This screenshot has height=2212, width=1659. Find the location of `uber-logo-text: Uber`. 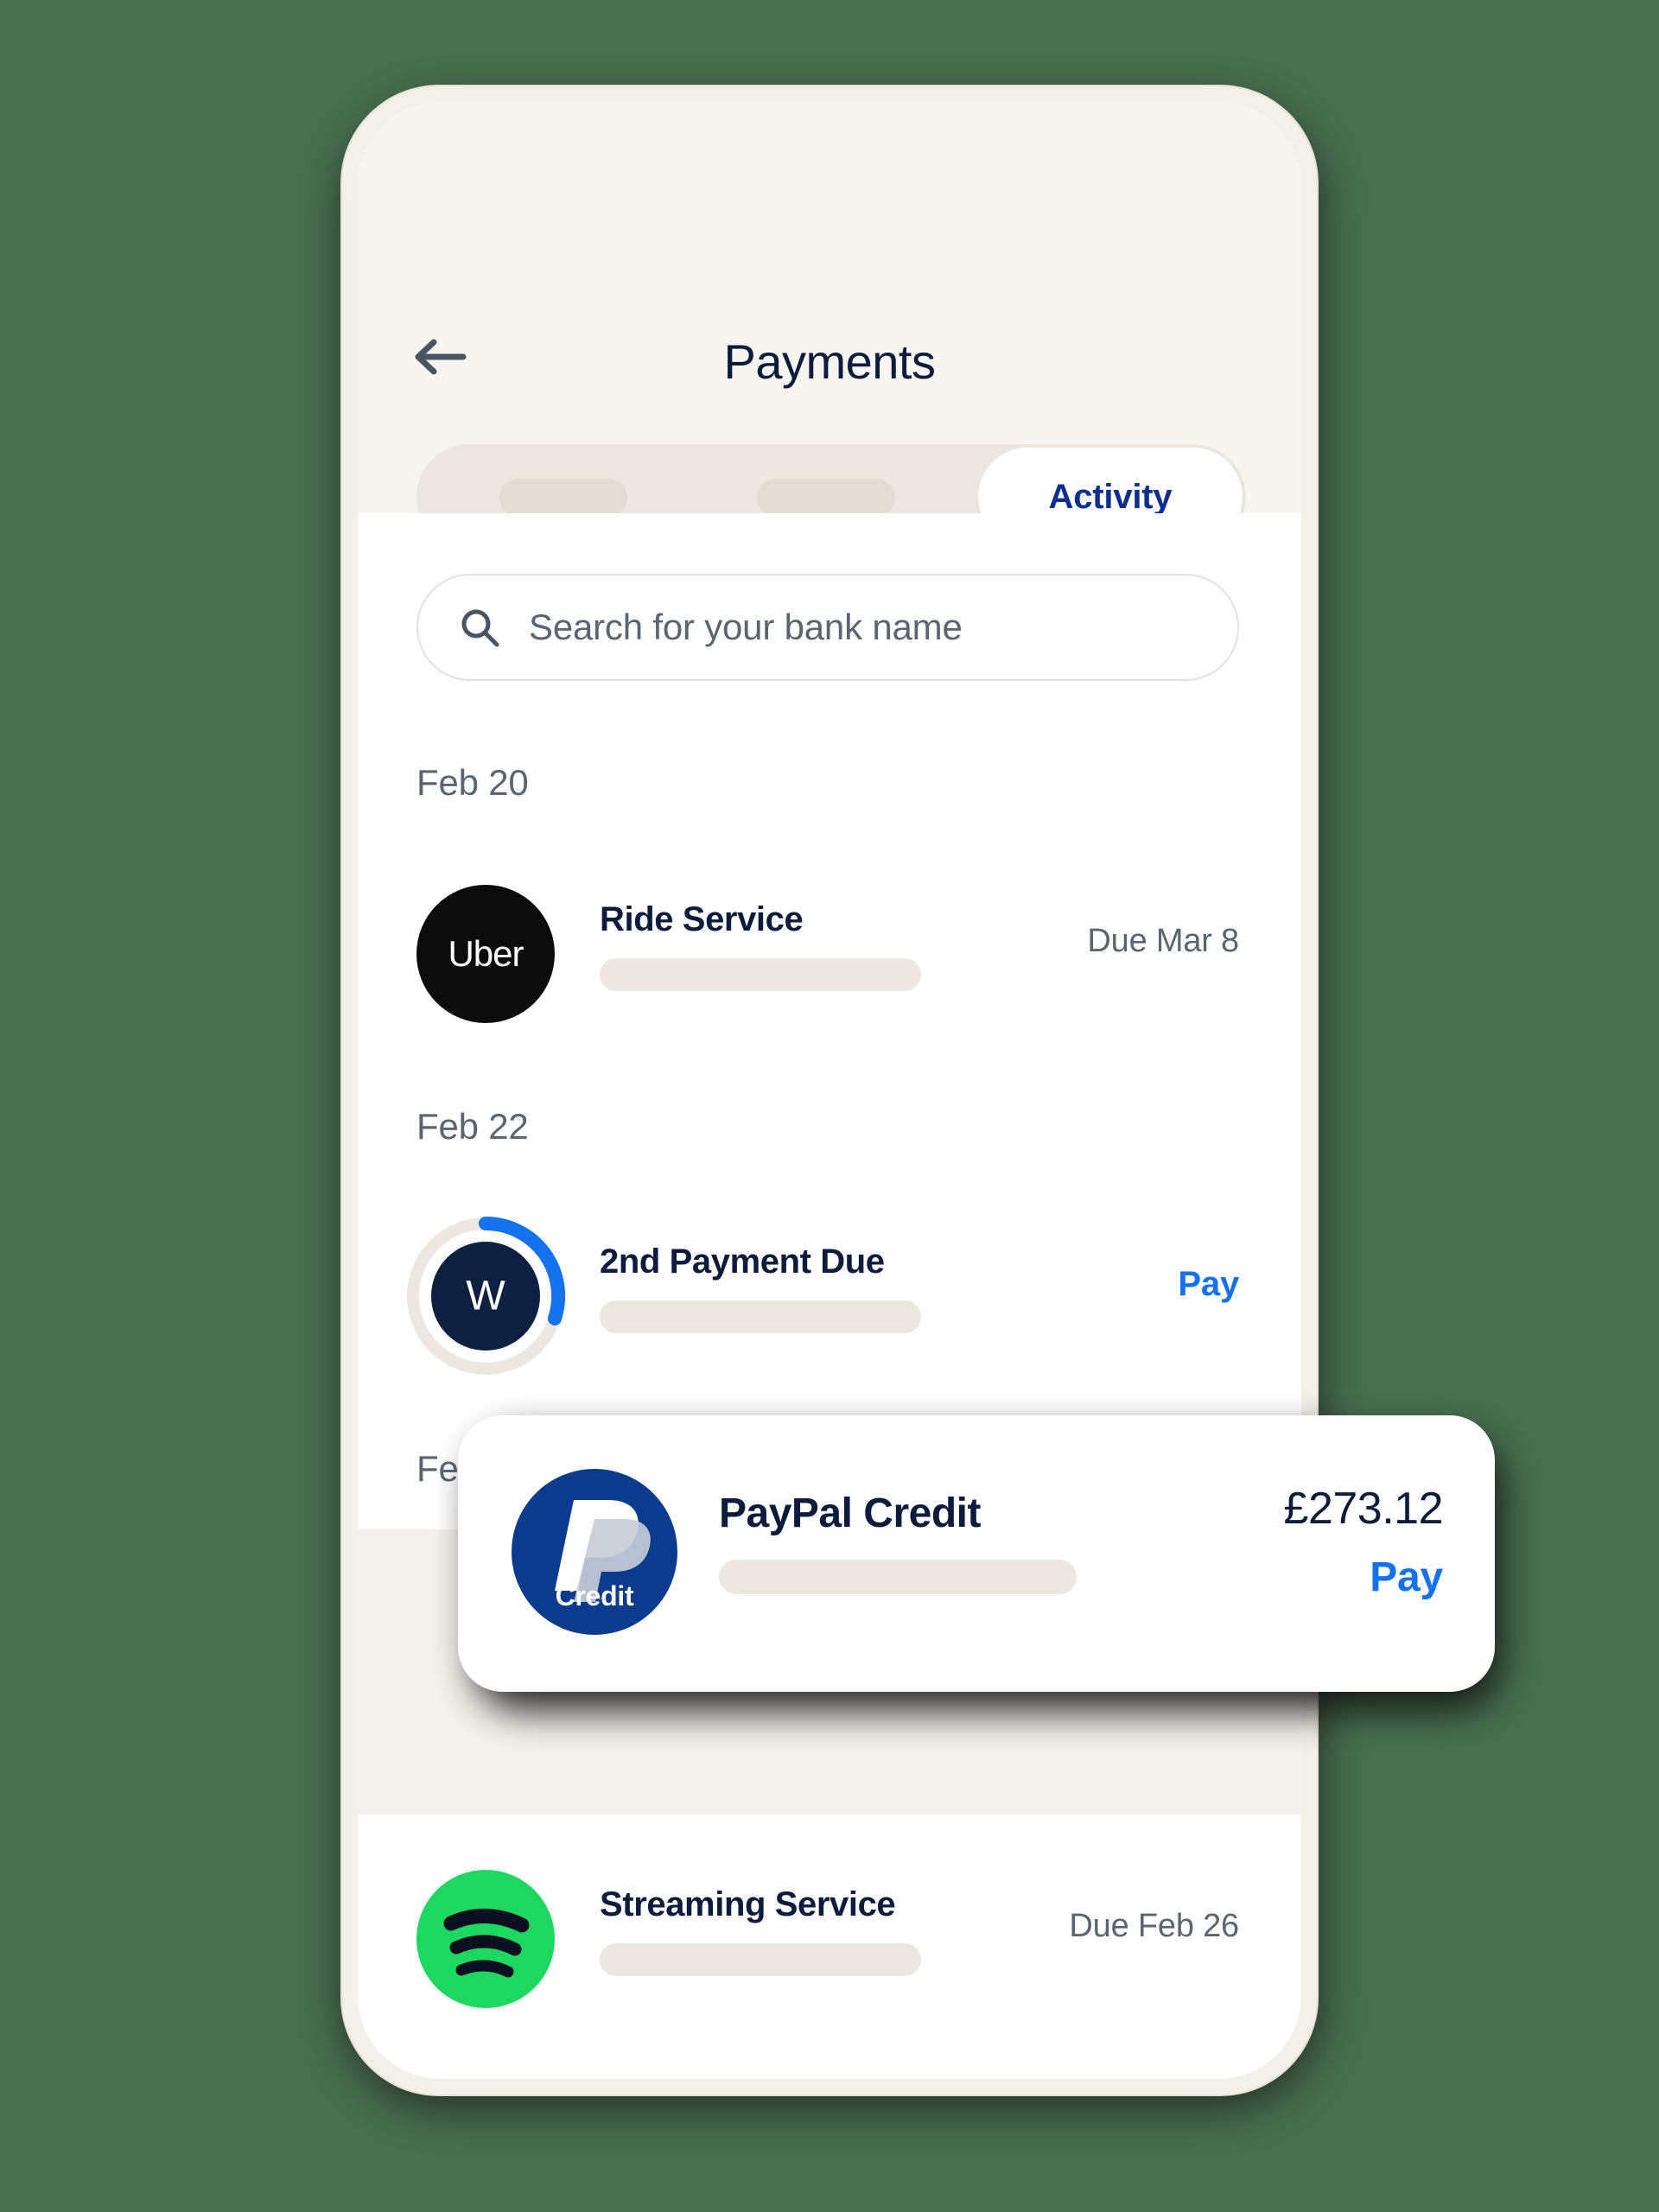

uber-logo-text: Uber is located at coordinates (486, 953).